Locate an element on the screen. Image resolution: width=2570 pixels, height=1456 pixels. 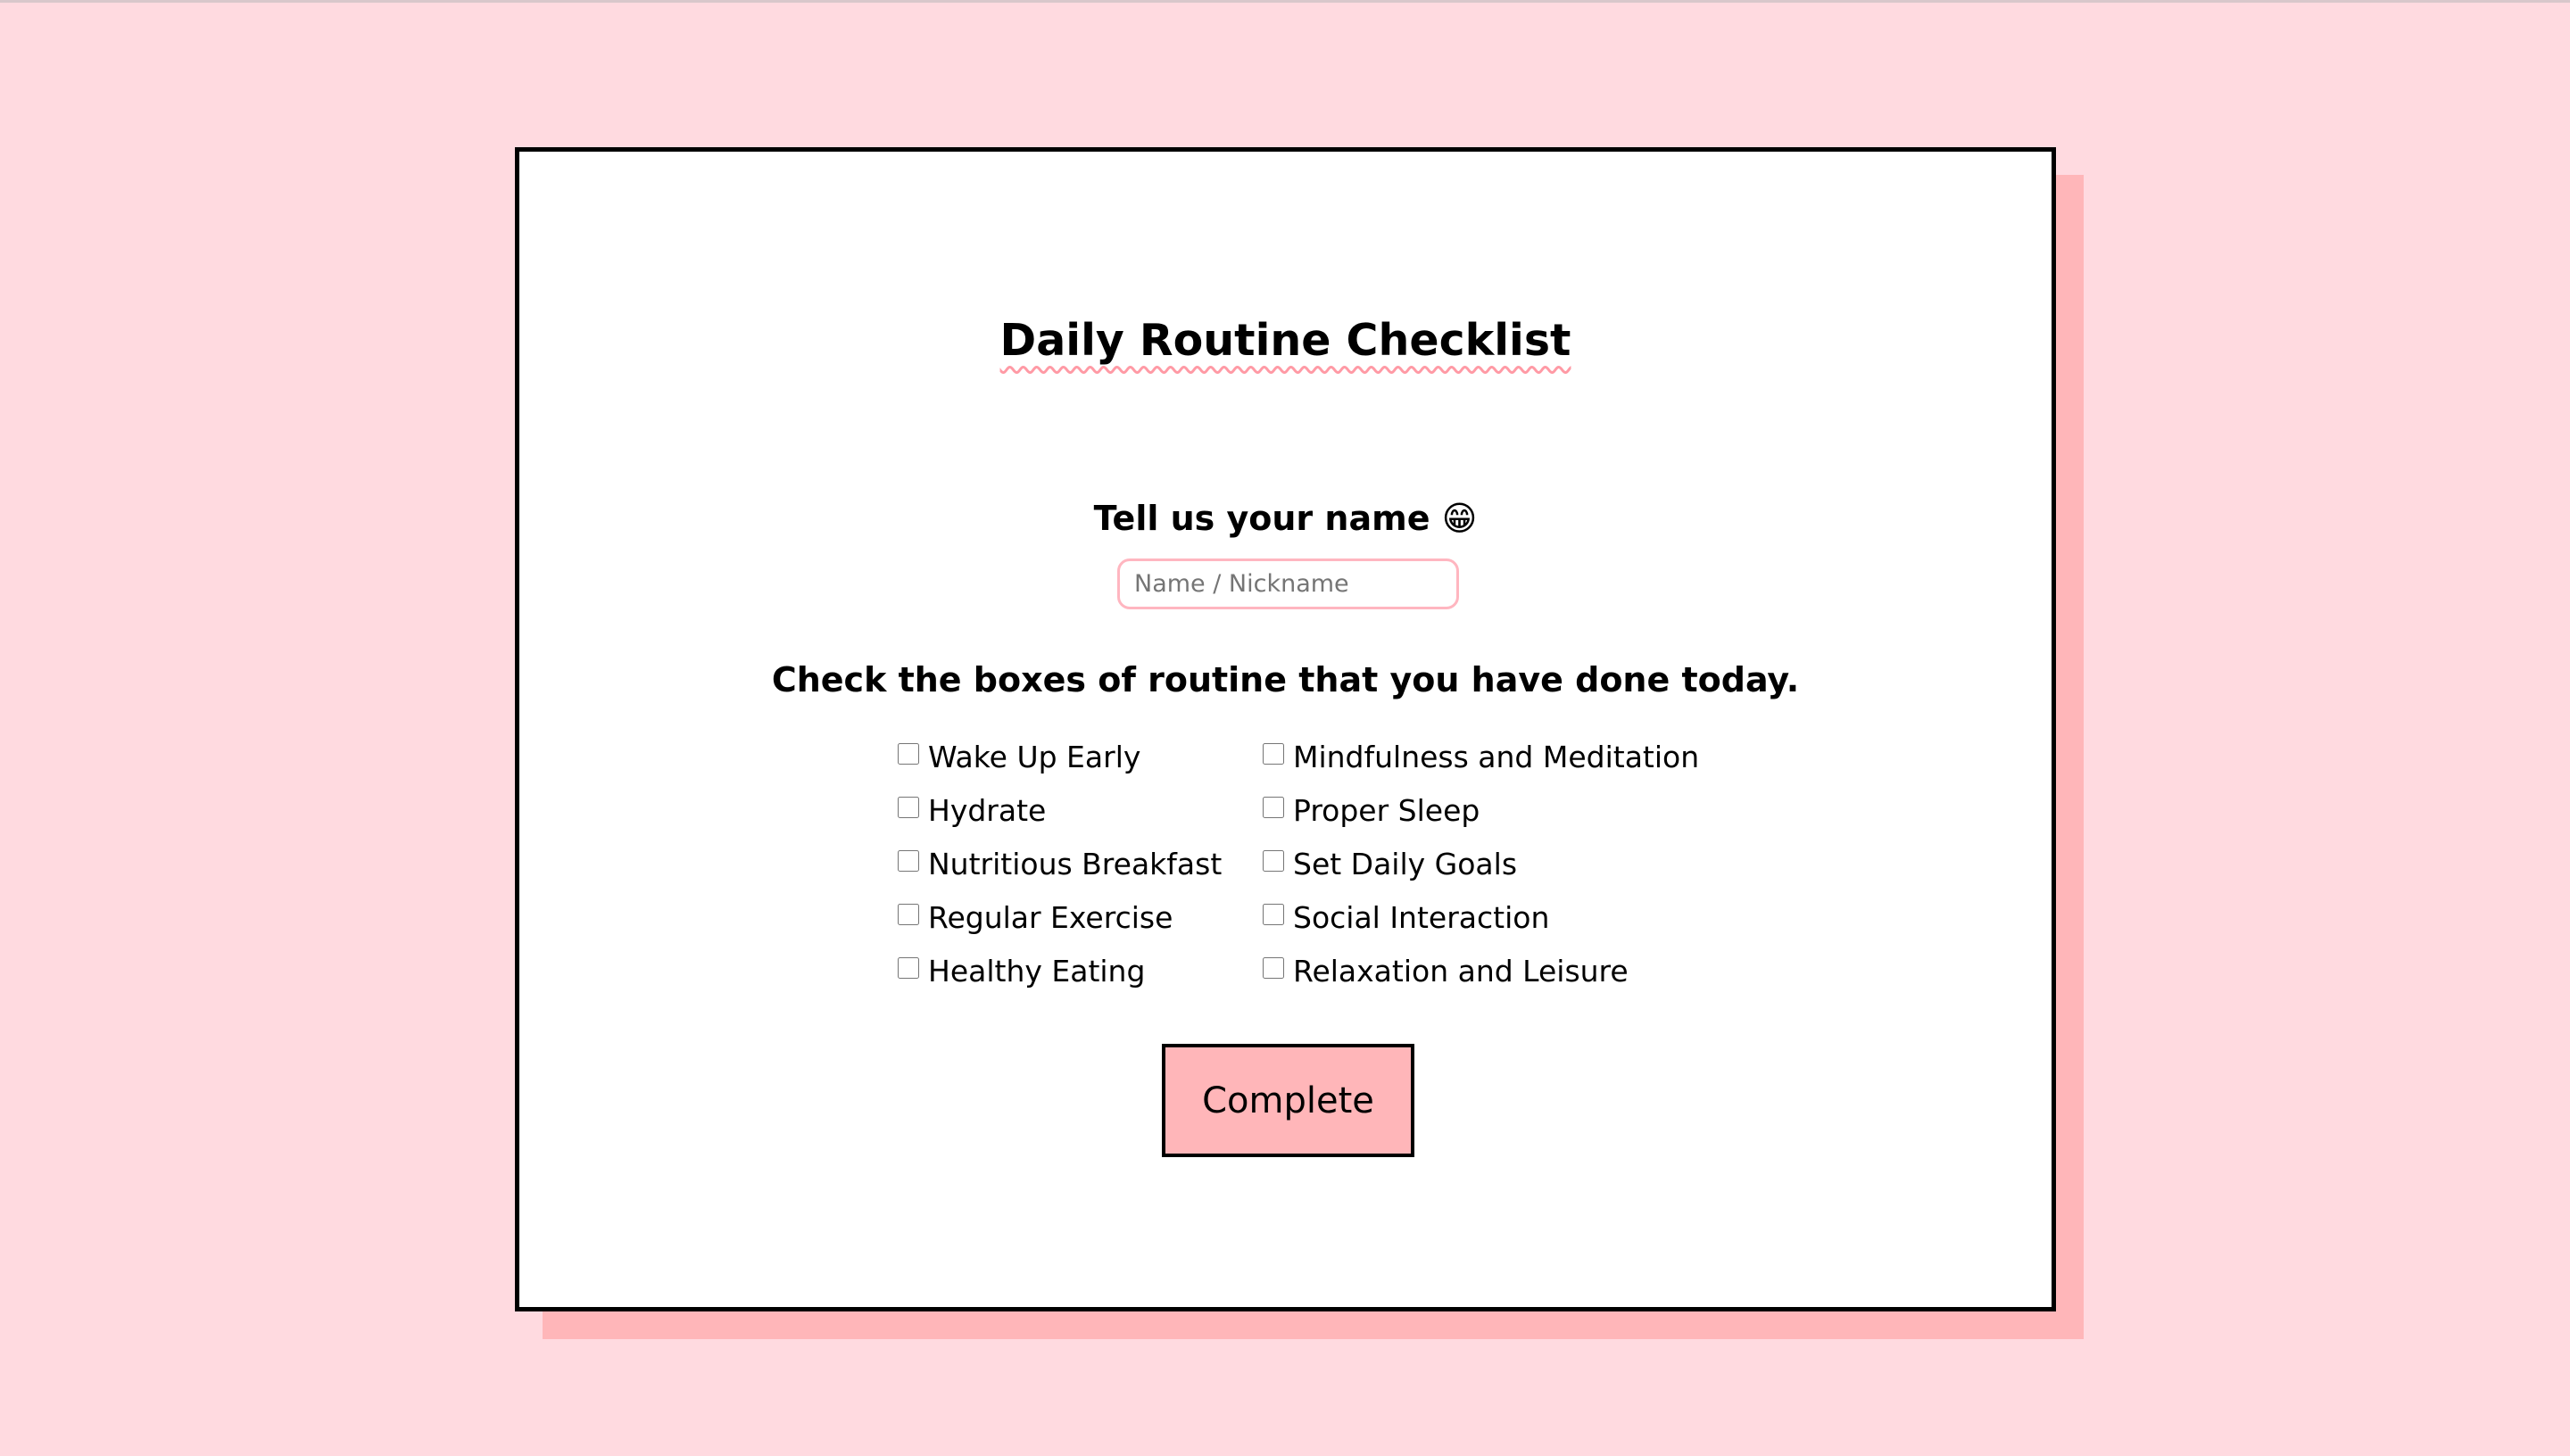
checklist-item-label: Healthy Eating is located at coordinates (1037, 971).